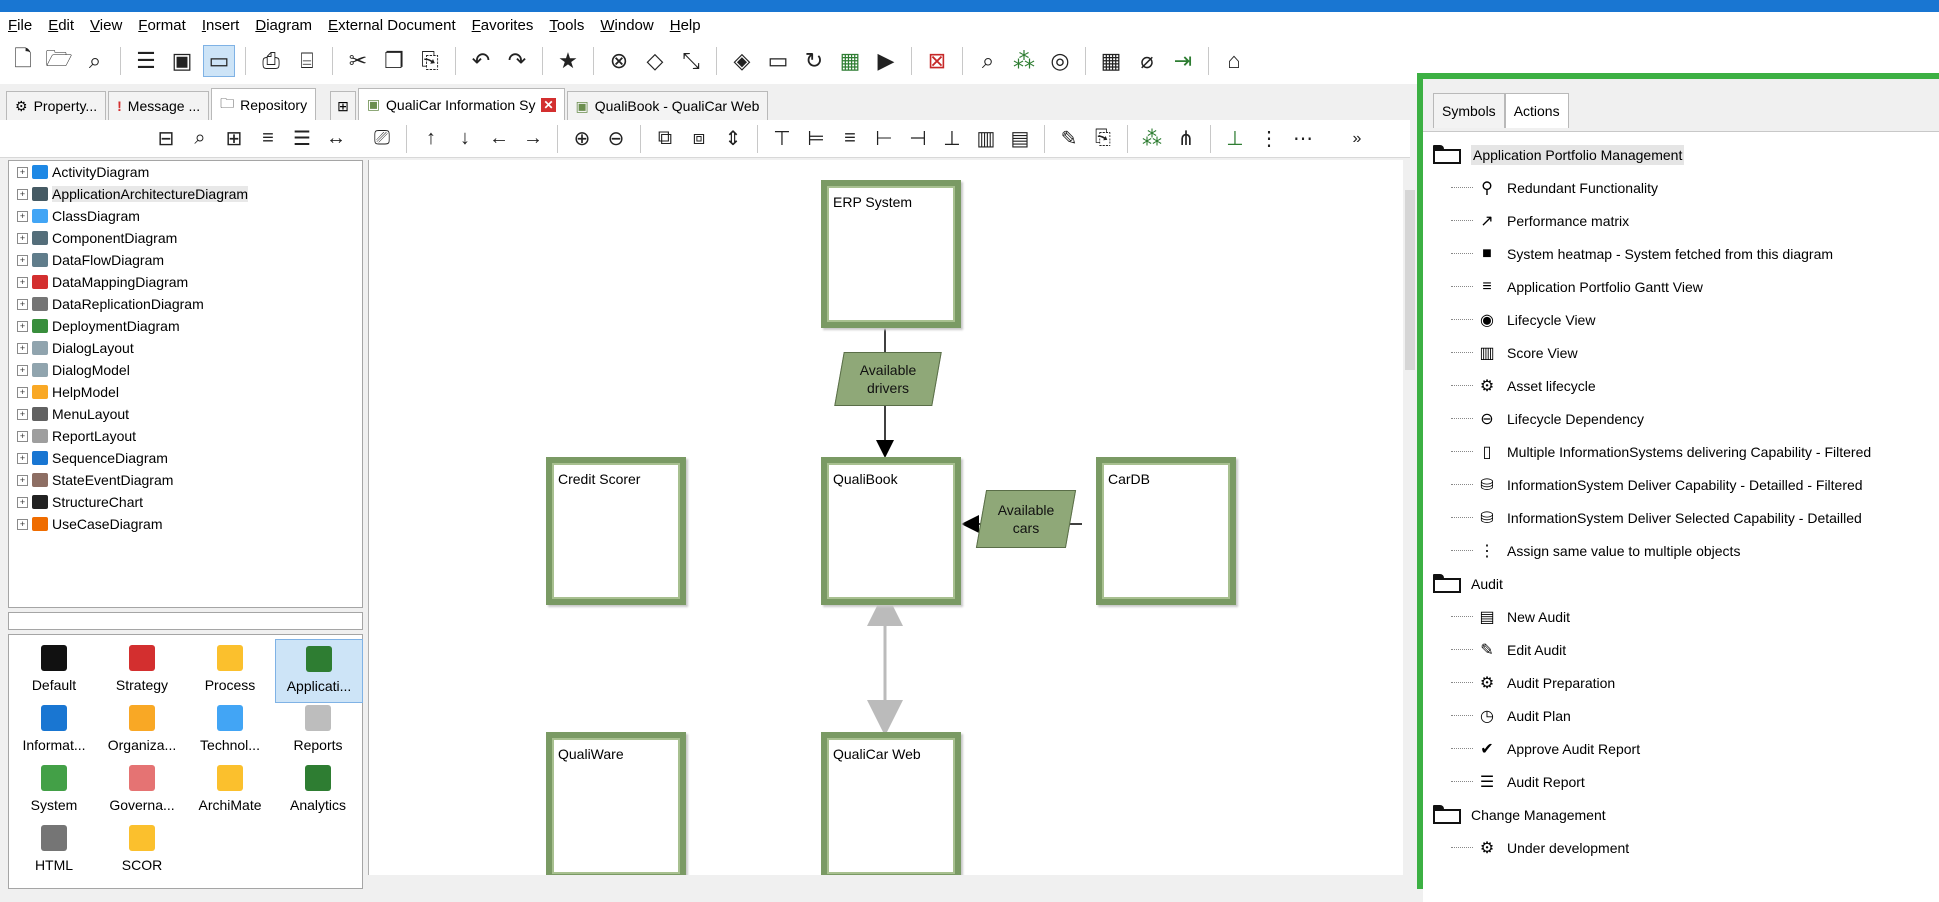 This screenshot has width=1939, height=902. Describe the element at coordinates (619, 61) in the screenshot. I see `delete-shape-icon: ⊗` at that location.